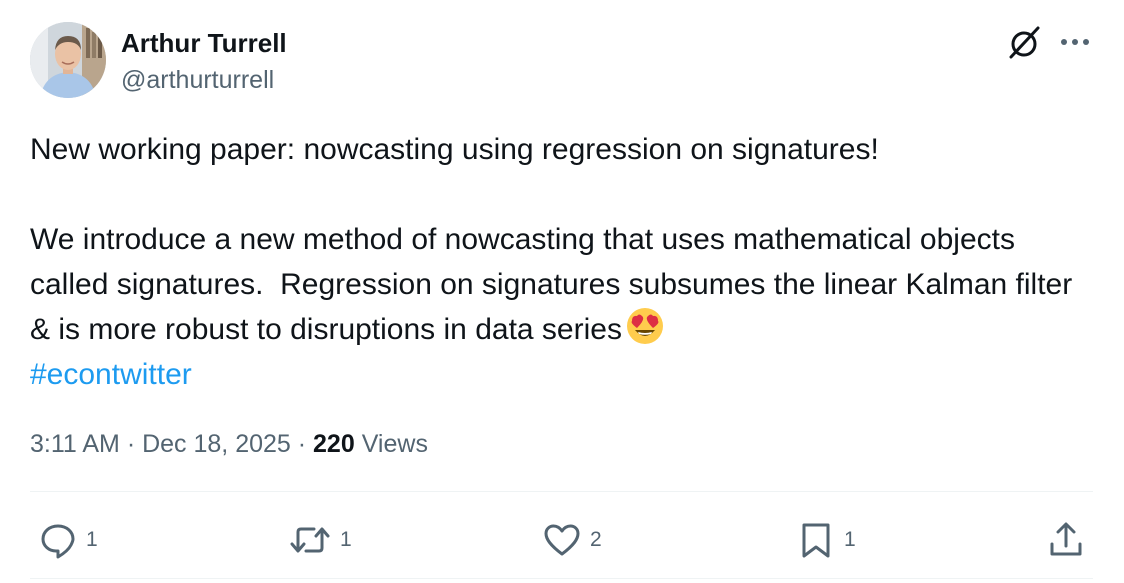 This screenshot has width=1124, height=583. What do you see at coordinates (1025, 44) in the screenshot?
I see `grok-icon` at bounding box center [1025, 44].